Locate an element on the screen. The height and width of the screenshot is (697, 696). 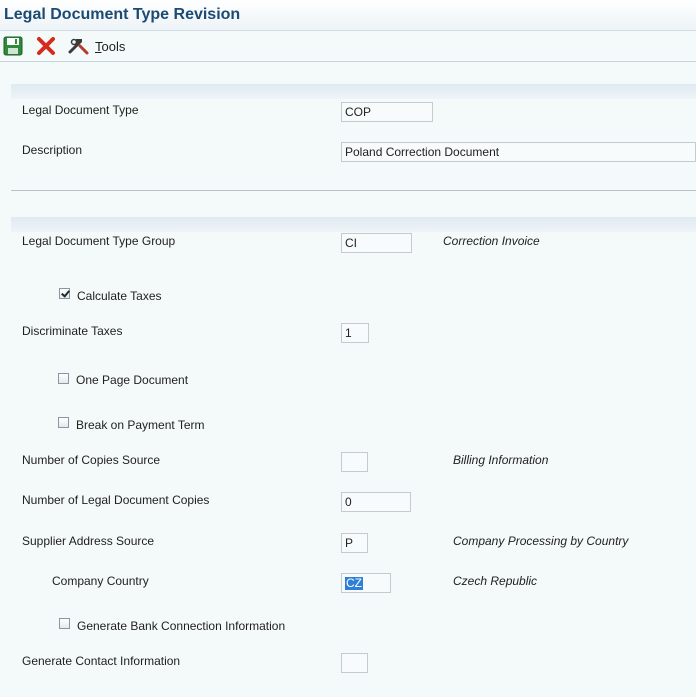
tools-label: Tools is located at coordinates (110, 46).